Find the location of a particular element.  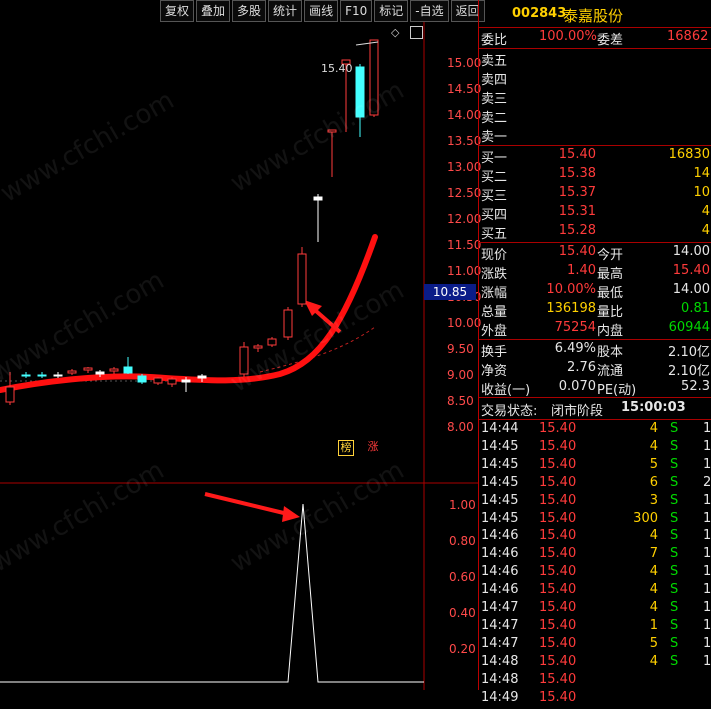

tick-volume: 4 is located at coordinates (653, 446).